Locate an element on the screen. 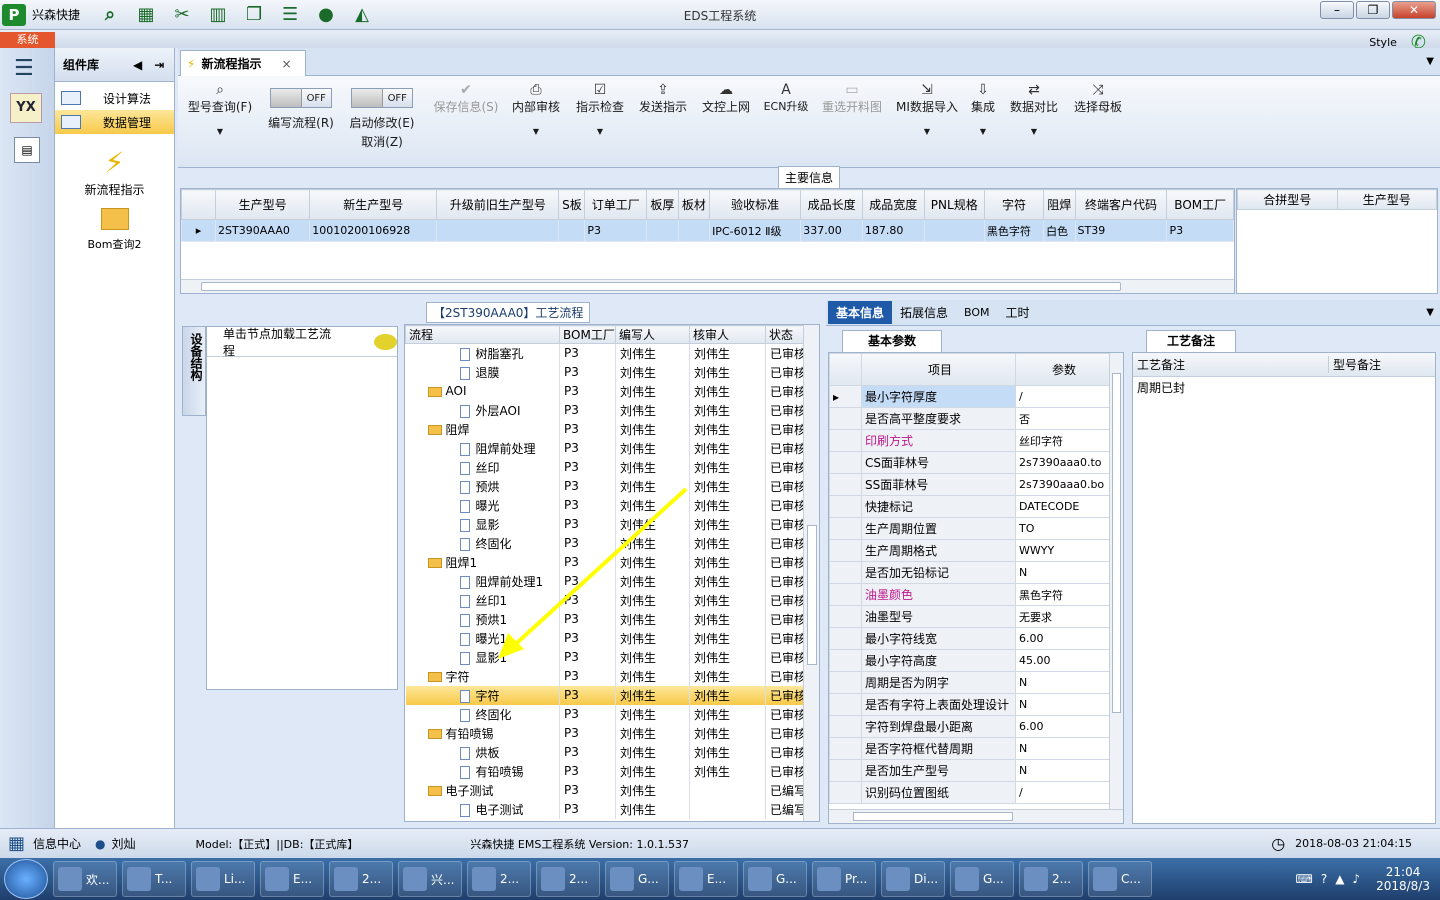 This screenshot has height=900, width=1440. param-value: 45.00 is located at coordinates (1062, 660).